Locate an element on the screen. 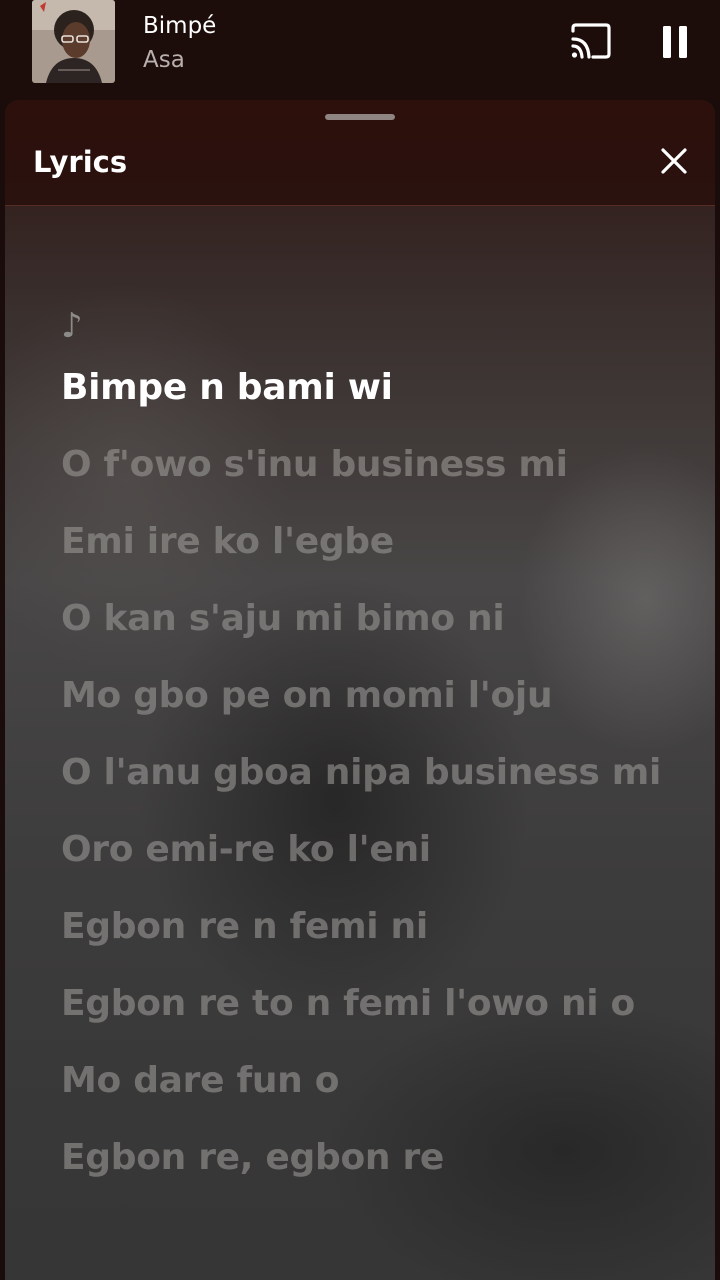  lyric-line: O kan s'aju mi bimo ni is located at coordinates (361, 618).